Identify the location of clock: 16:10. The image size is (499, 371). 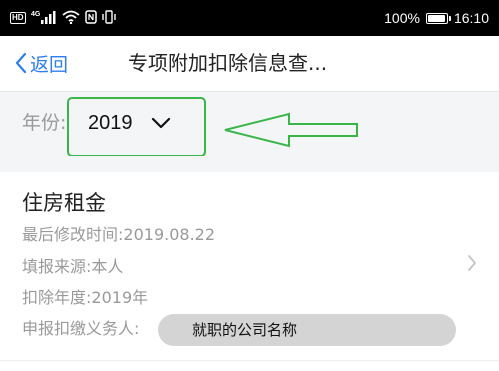
(471, 18).